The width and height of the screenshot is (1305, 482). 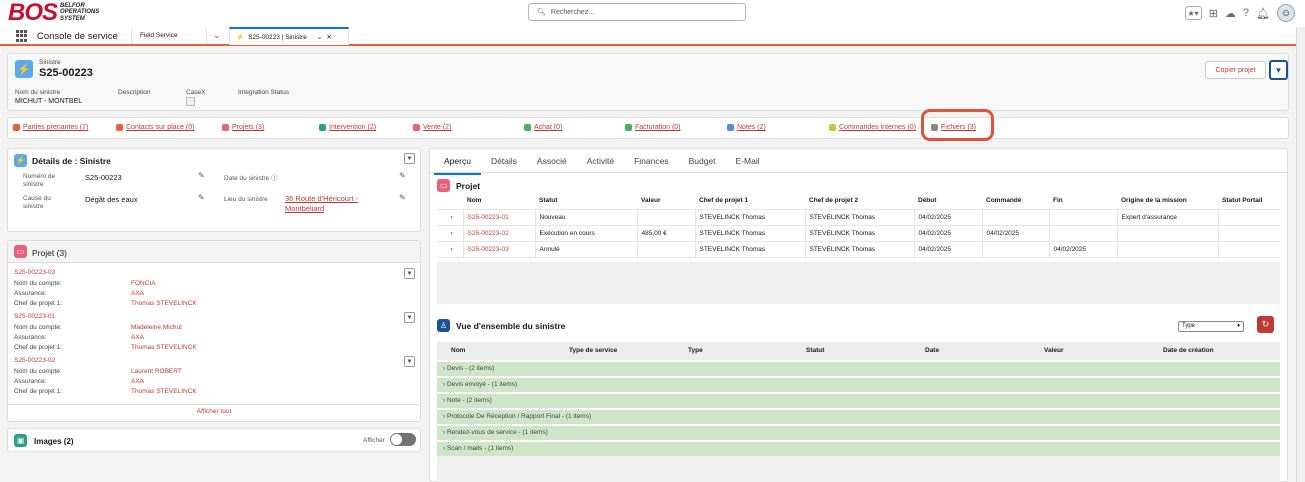 I want to click on field-label: Chef de projet 1:, so click(x=38, y=347).